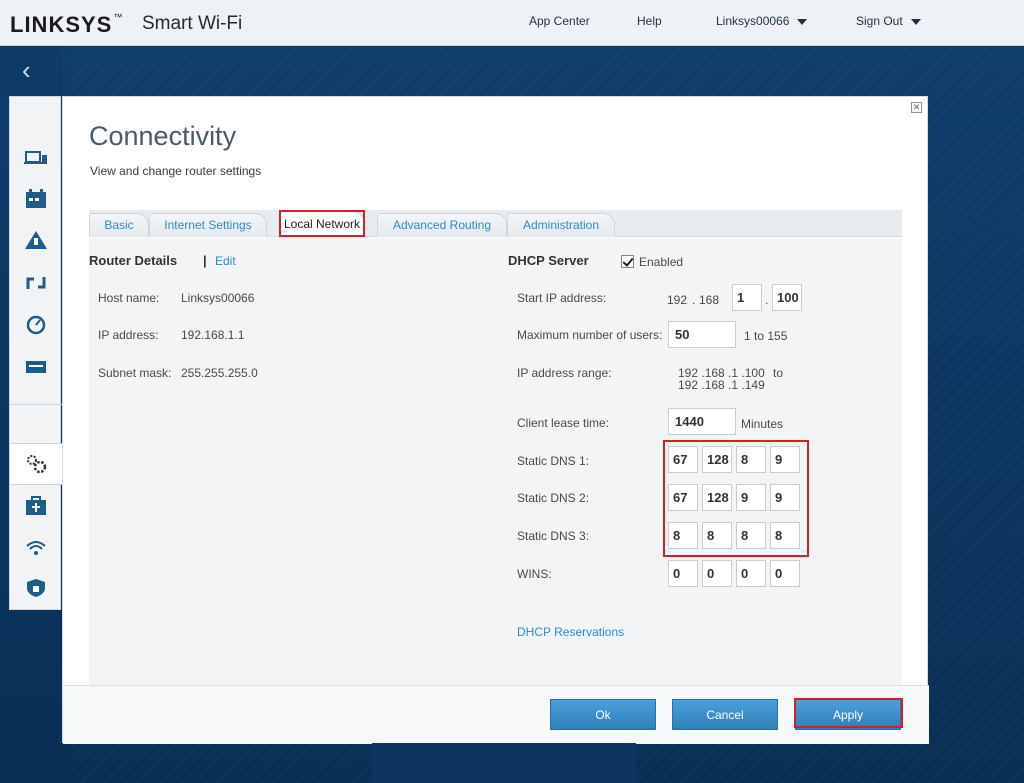  Describe the element at coordinates (118, 17) in the screenshot. I see `brand-trademark: ™` at that location.